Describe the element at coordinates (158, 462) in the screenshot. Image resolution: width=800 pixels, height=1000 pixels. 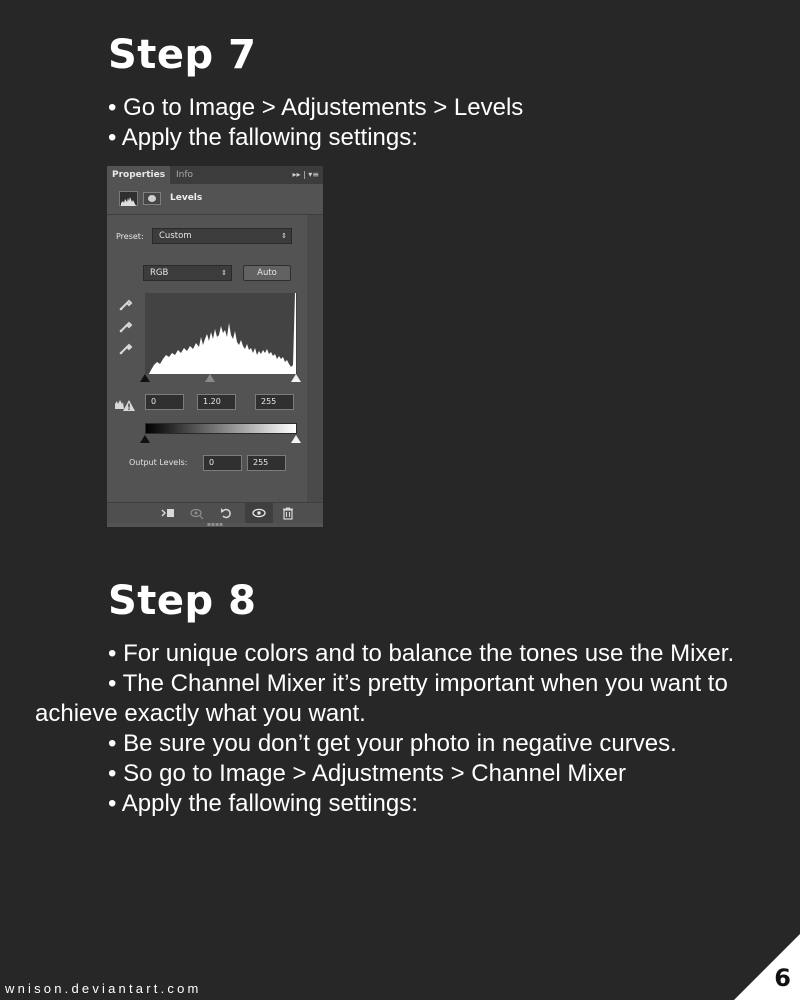
I see `output-levels-label: Output Levels:` at that location.